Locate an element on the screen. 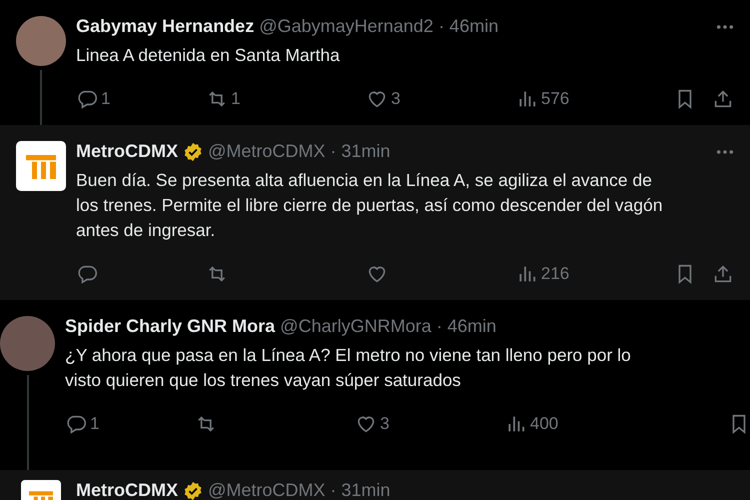 Image resolution: width=750 pixels, height=500 pixels. tweet-text: Linea A detenida en Santa Martha is located at coordinates (208, 55).